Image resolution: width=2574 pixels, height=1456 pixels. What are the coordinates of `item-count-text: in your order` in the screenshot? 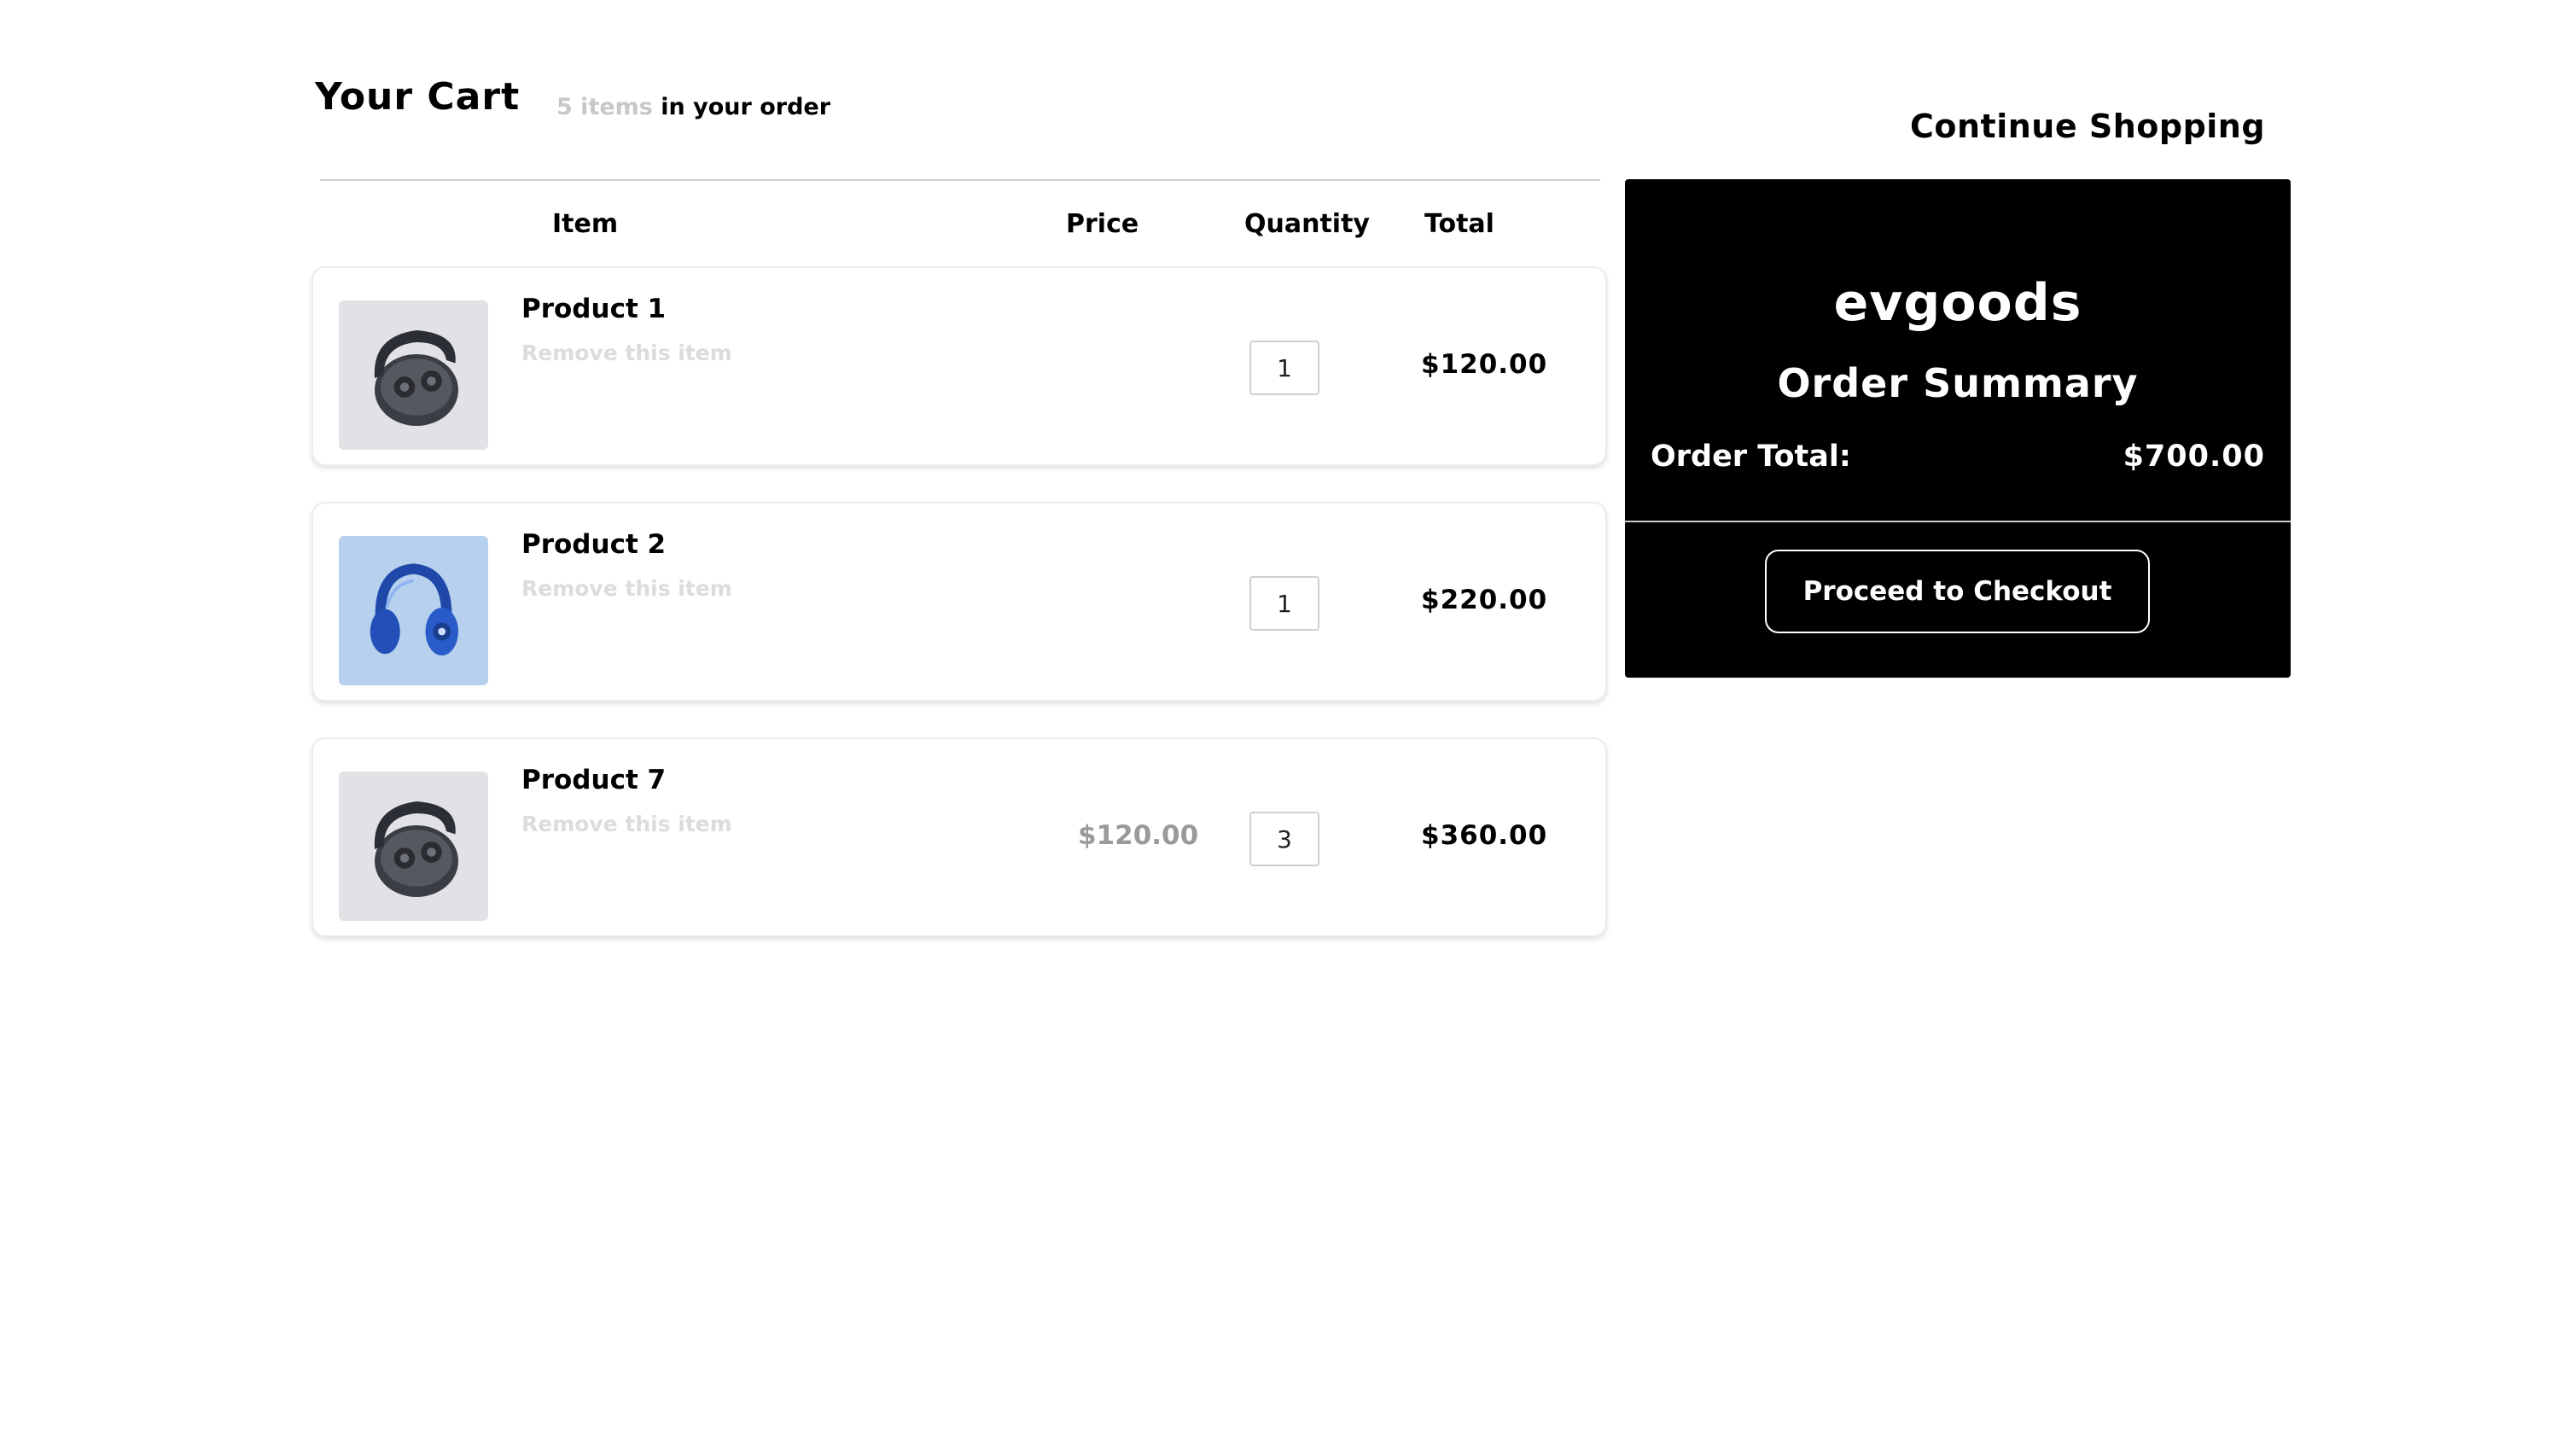 It's located at (741, 107).